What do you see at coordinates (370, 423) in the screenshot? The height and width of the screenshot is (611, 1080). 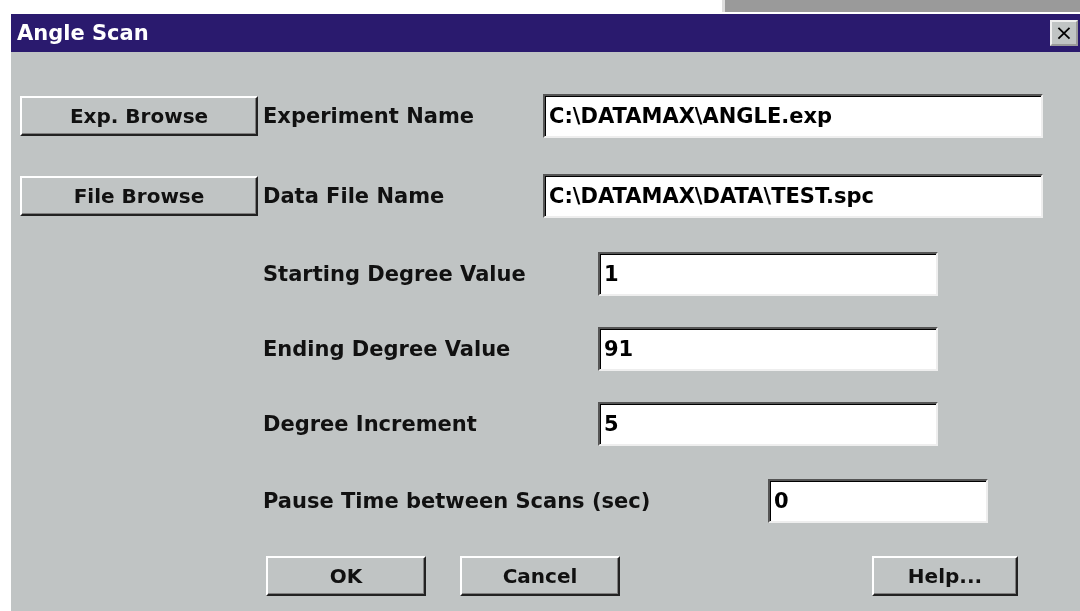 I see `field-label: Degree Increment` at bounding box center [370, 423].